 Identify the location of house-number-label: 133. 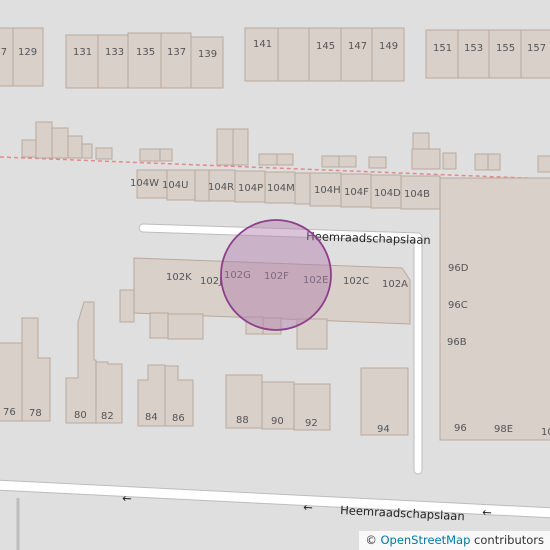
(114, 52).